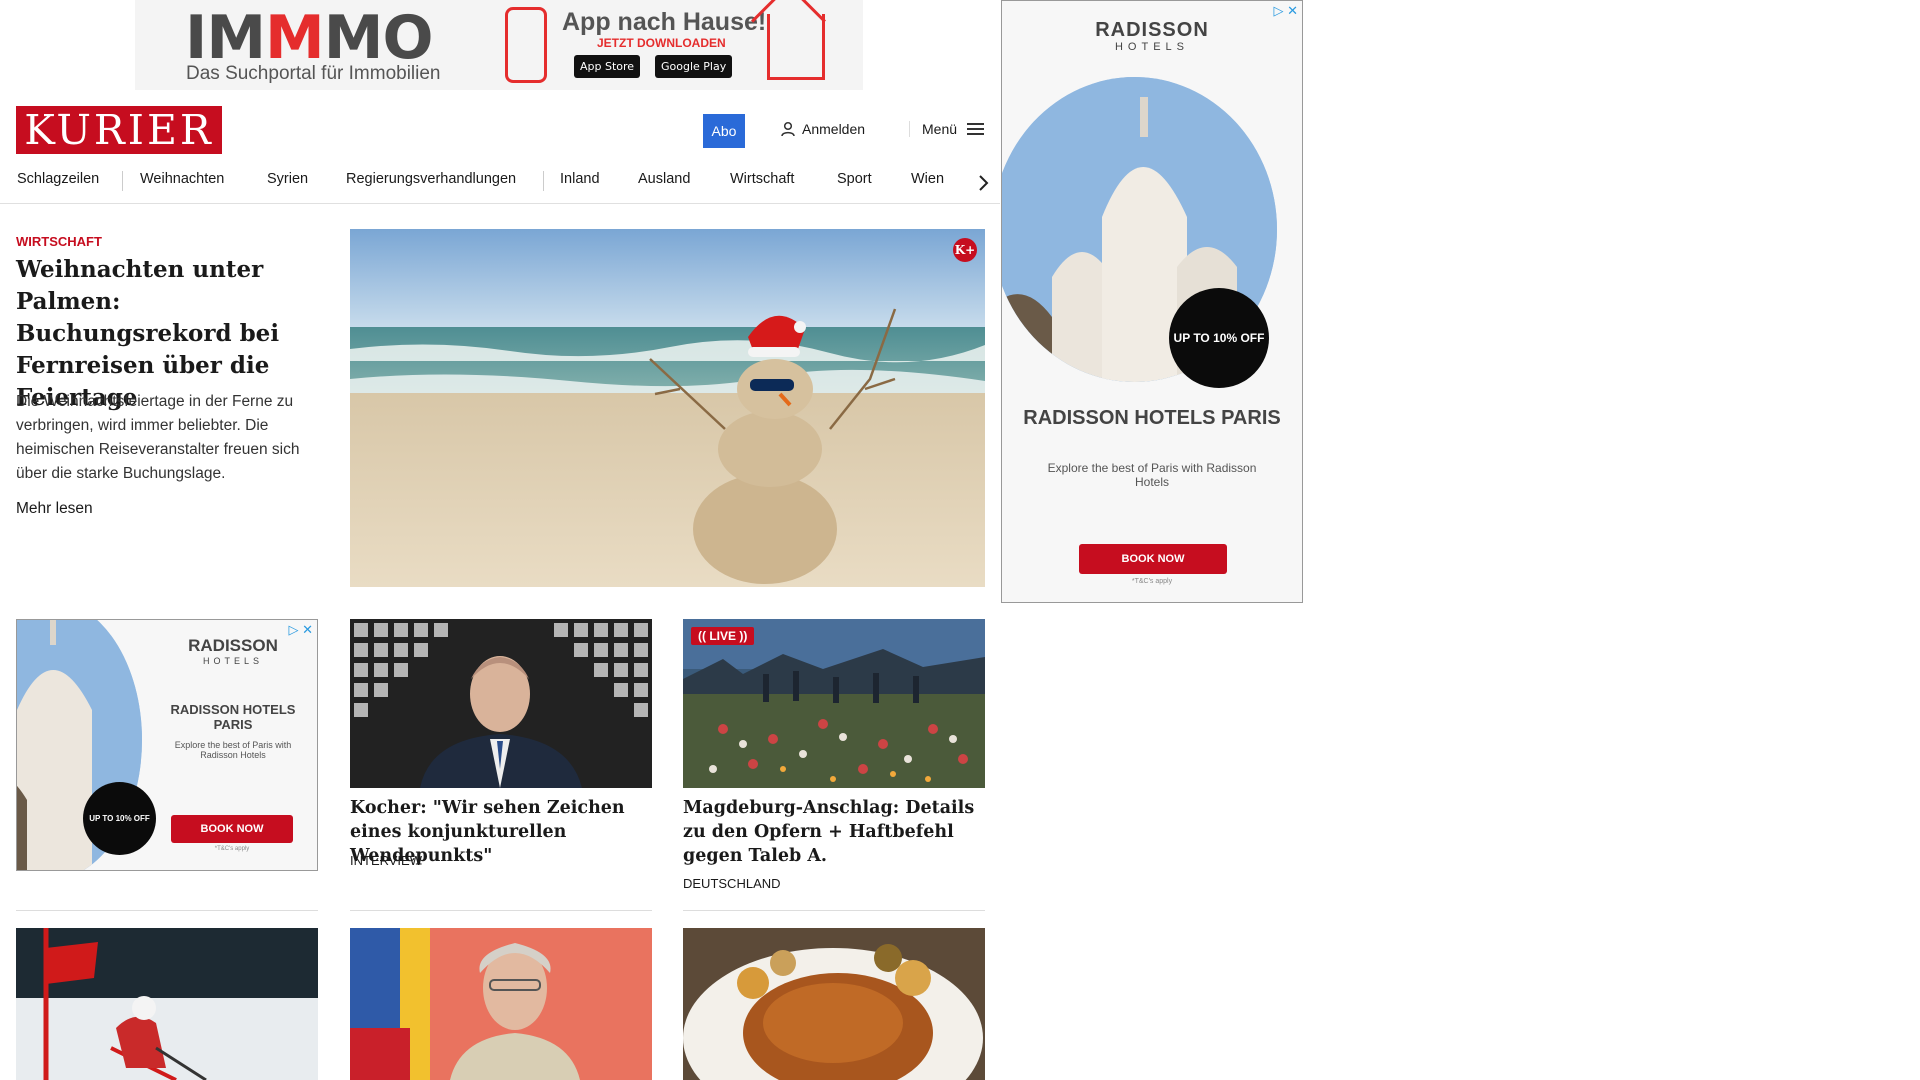 The image size is (1920, 1080). Describe the element at coordinates (834, 129) in the screenshot. I see `login-label: Anmelden` at that location.